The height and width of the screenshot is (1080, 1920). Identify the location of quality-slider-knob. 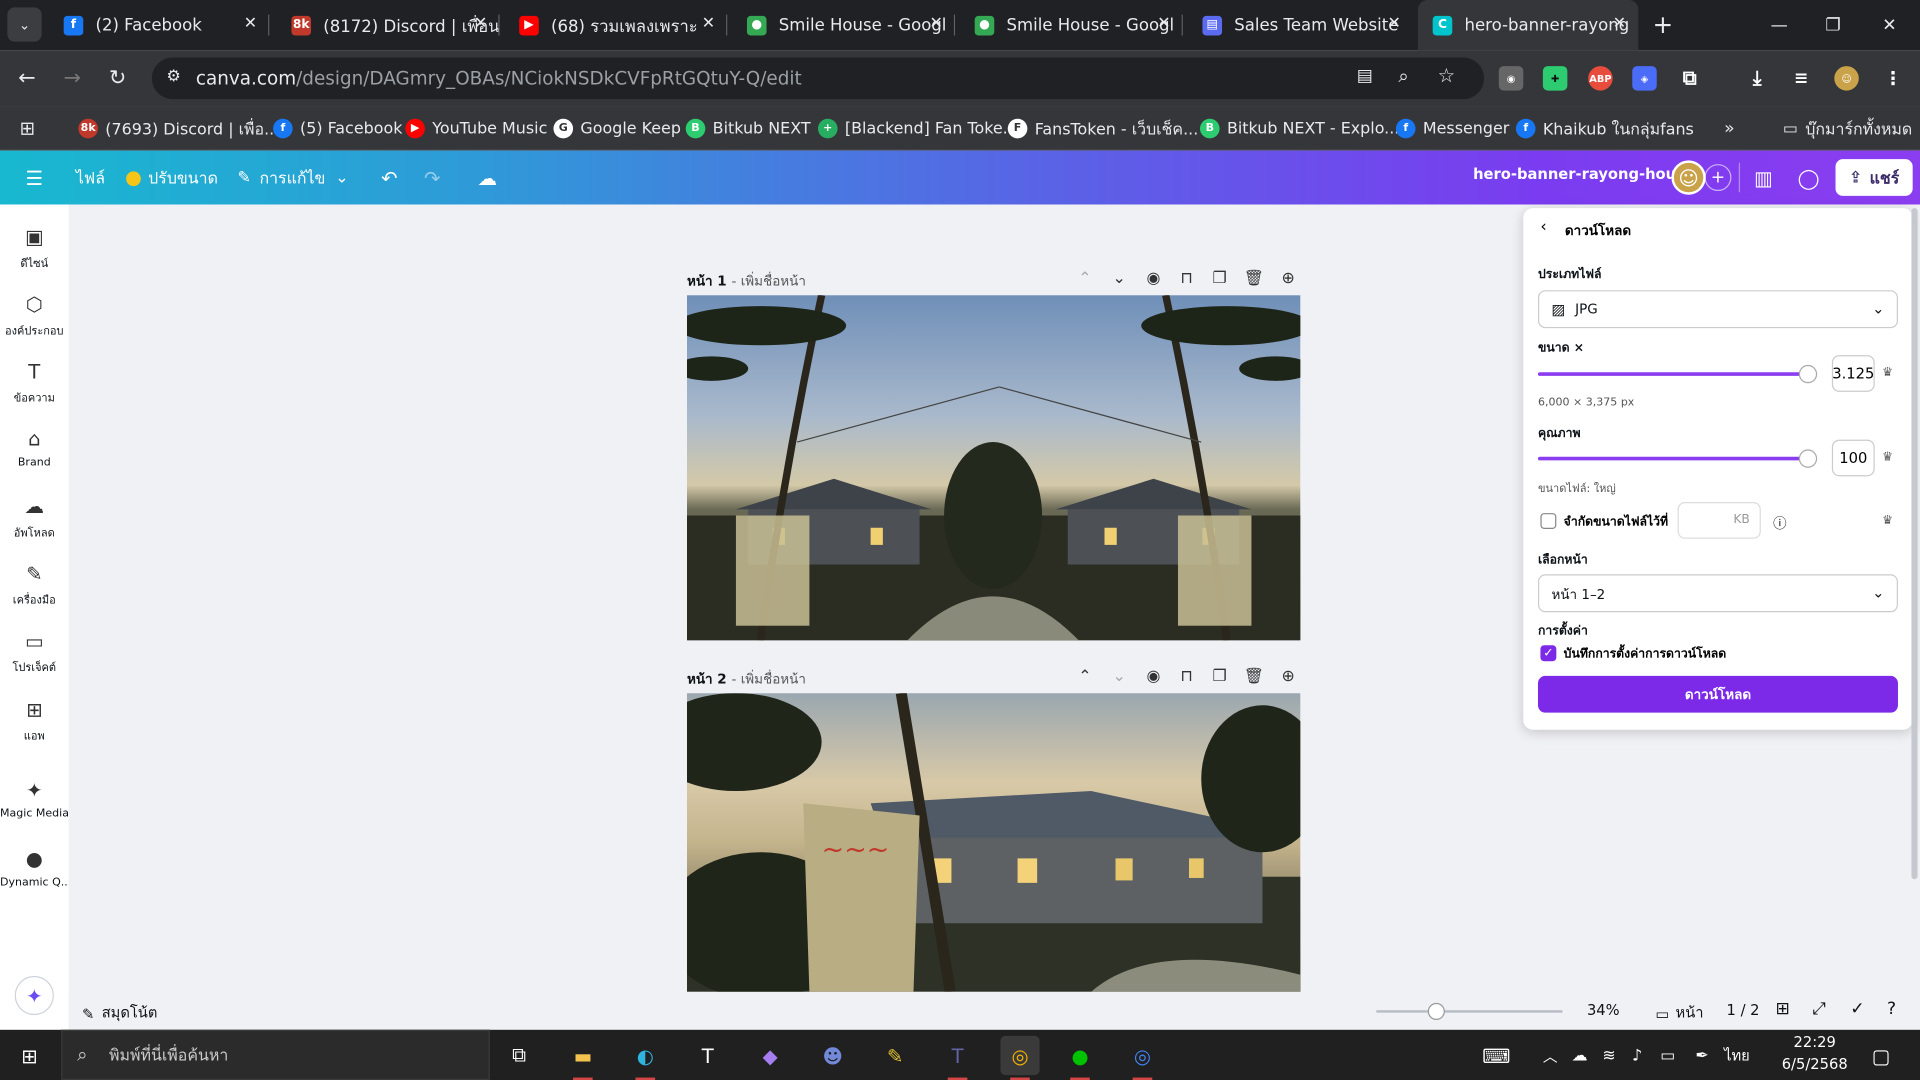
(1808, 458).